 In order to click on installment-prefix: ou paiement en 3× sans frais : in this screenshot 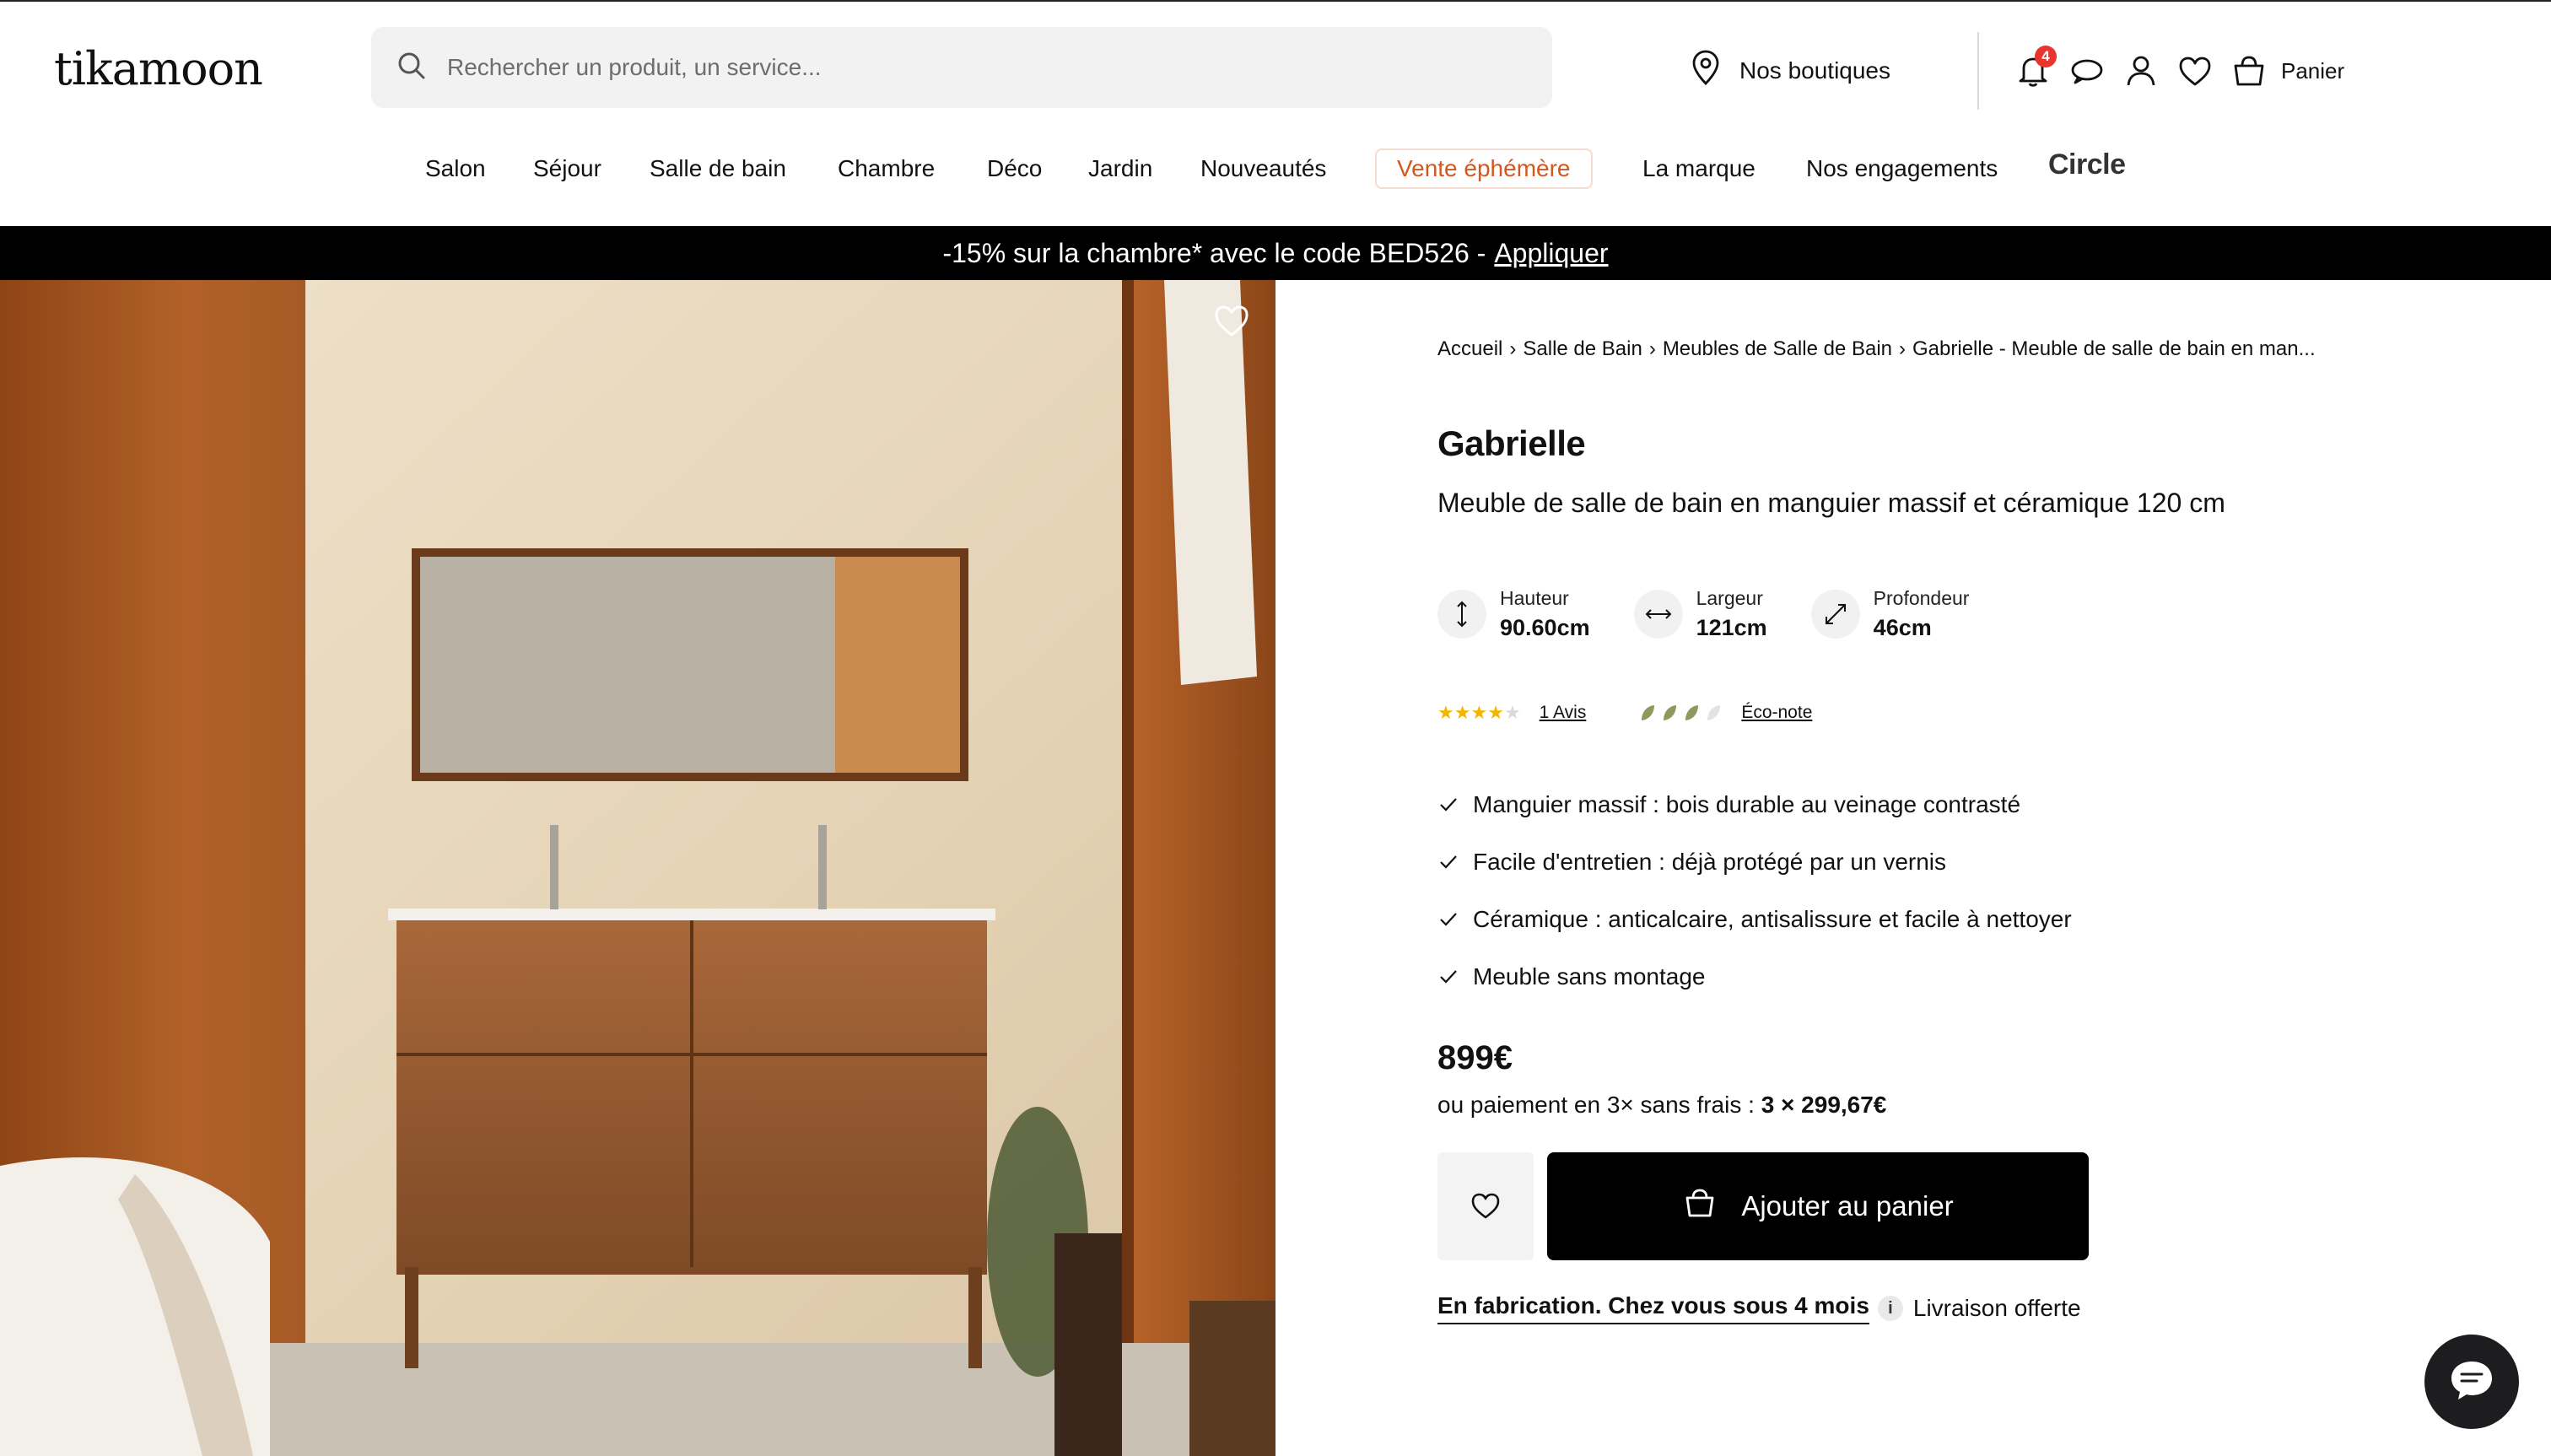, I will do `click(1596, 1105)`.